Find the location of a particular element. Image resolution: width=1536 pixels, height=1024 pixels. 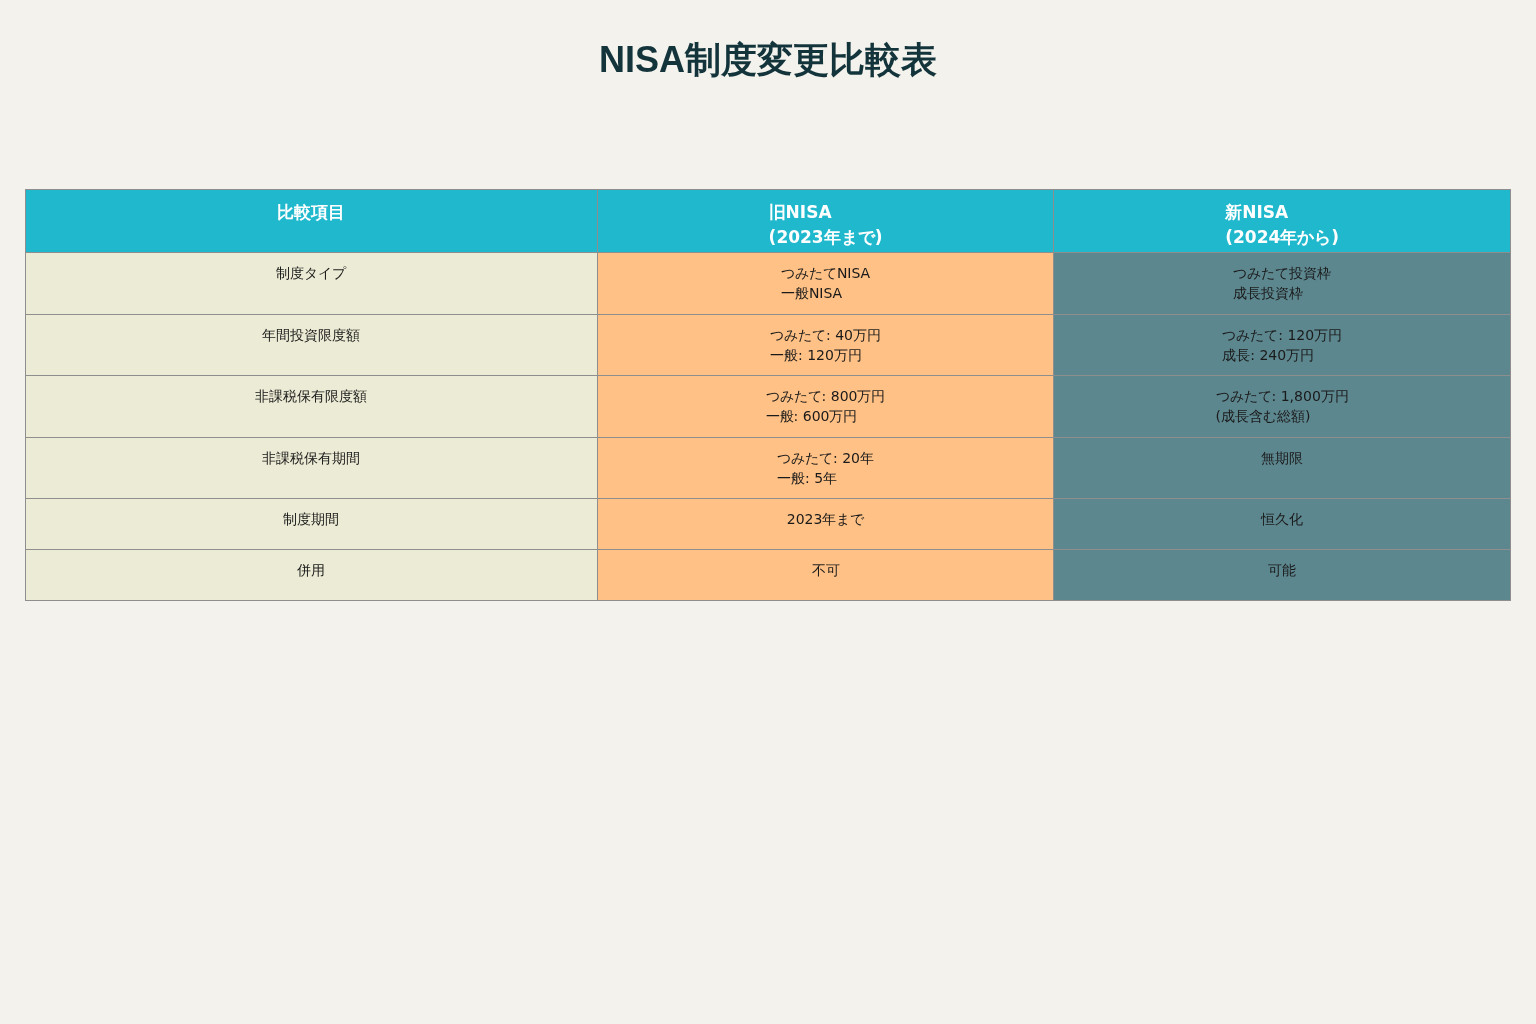

cell-text: 成長投資枠 is located at coordinates (1268, 294).